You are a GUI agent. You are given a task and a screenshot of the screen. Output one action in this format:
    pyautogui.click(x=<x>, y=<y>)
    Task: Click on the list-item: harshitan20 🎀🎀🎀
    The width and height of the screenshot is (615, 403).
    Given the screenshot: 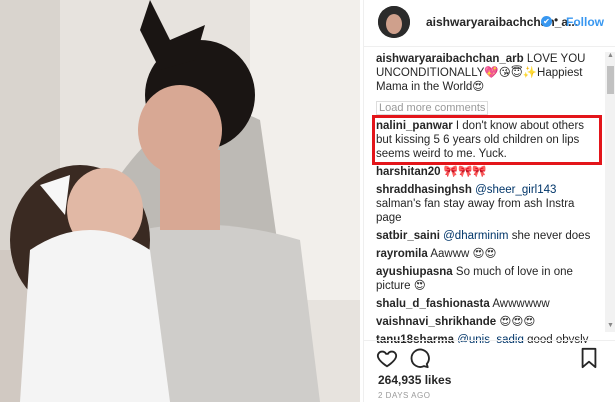 What is the action you would take?
    pyautogui.click(x=487, y=172)
    